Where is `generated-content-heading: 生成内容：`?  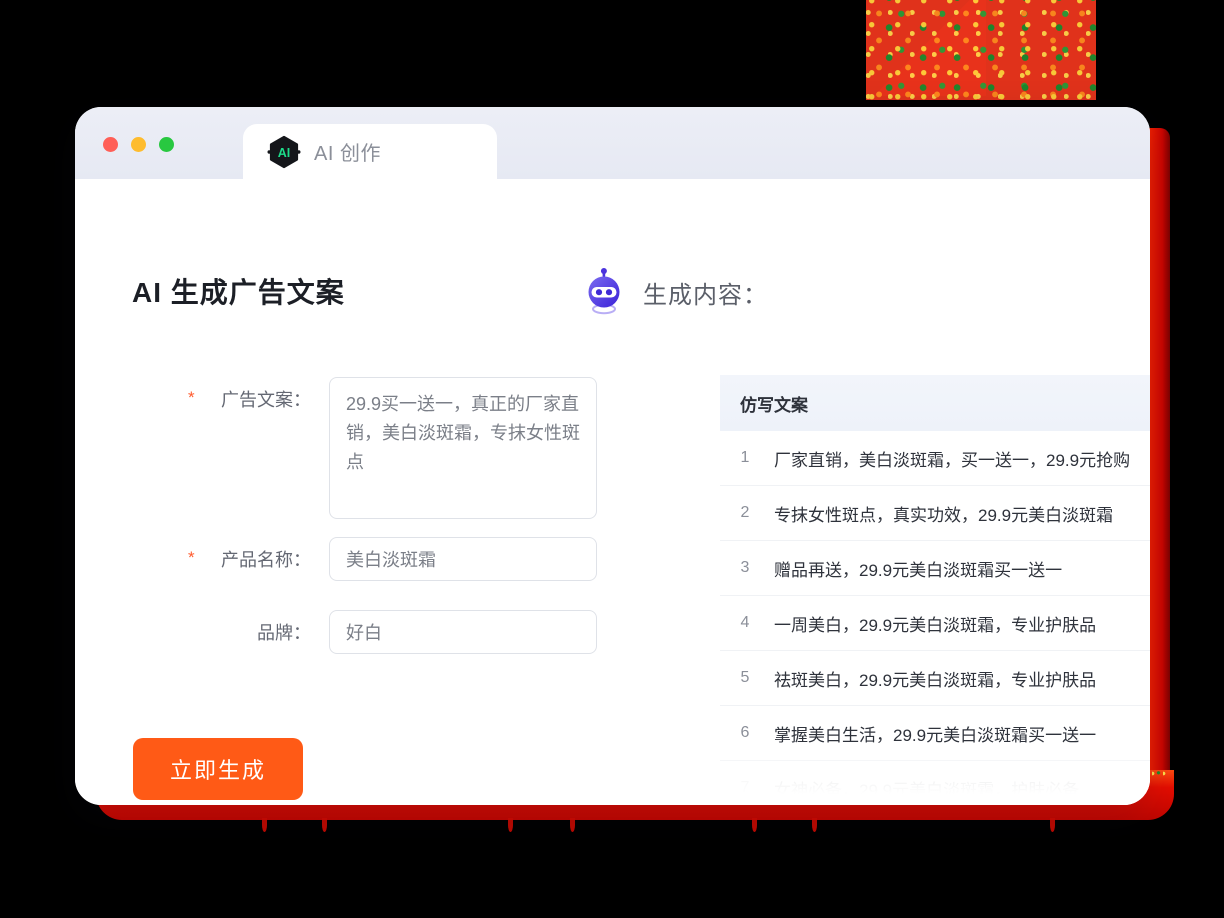
generated-content-heading: 生成内容： is located at coordinates (675, 292).